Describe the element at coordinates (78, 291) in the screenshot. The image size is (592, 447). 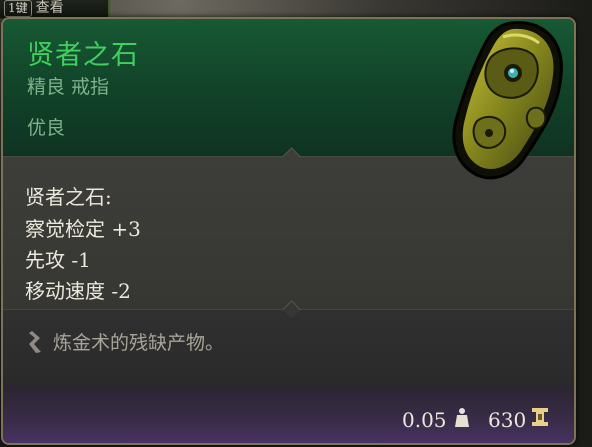
I see `stat-line: 移动速度 -2` at that location.